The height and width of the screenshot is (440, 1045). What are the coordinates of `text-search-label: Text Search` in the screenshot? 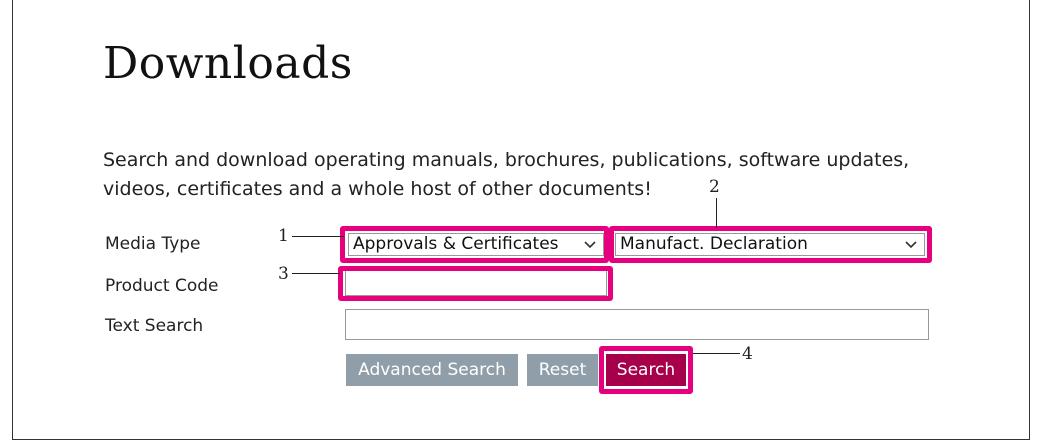 It's located at (154, 326).